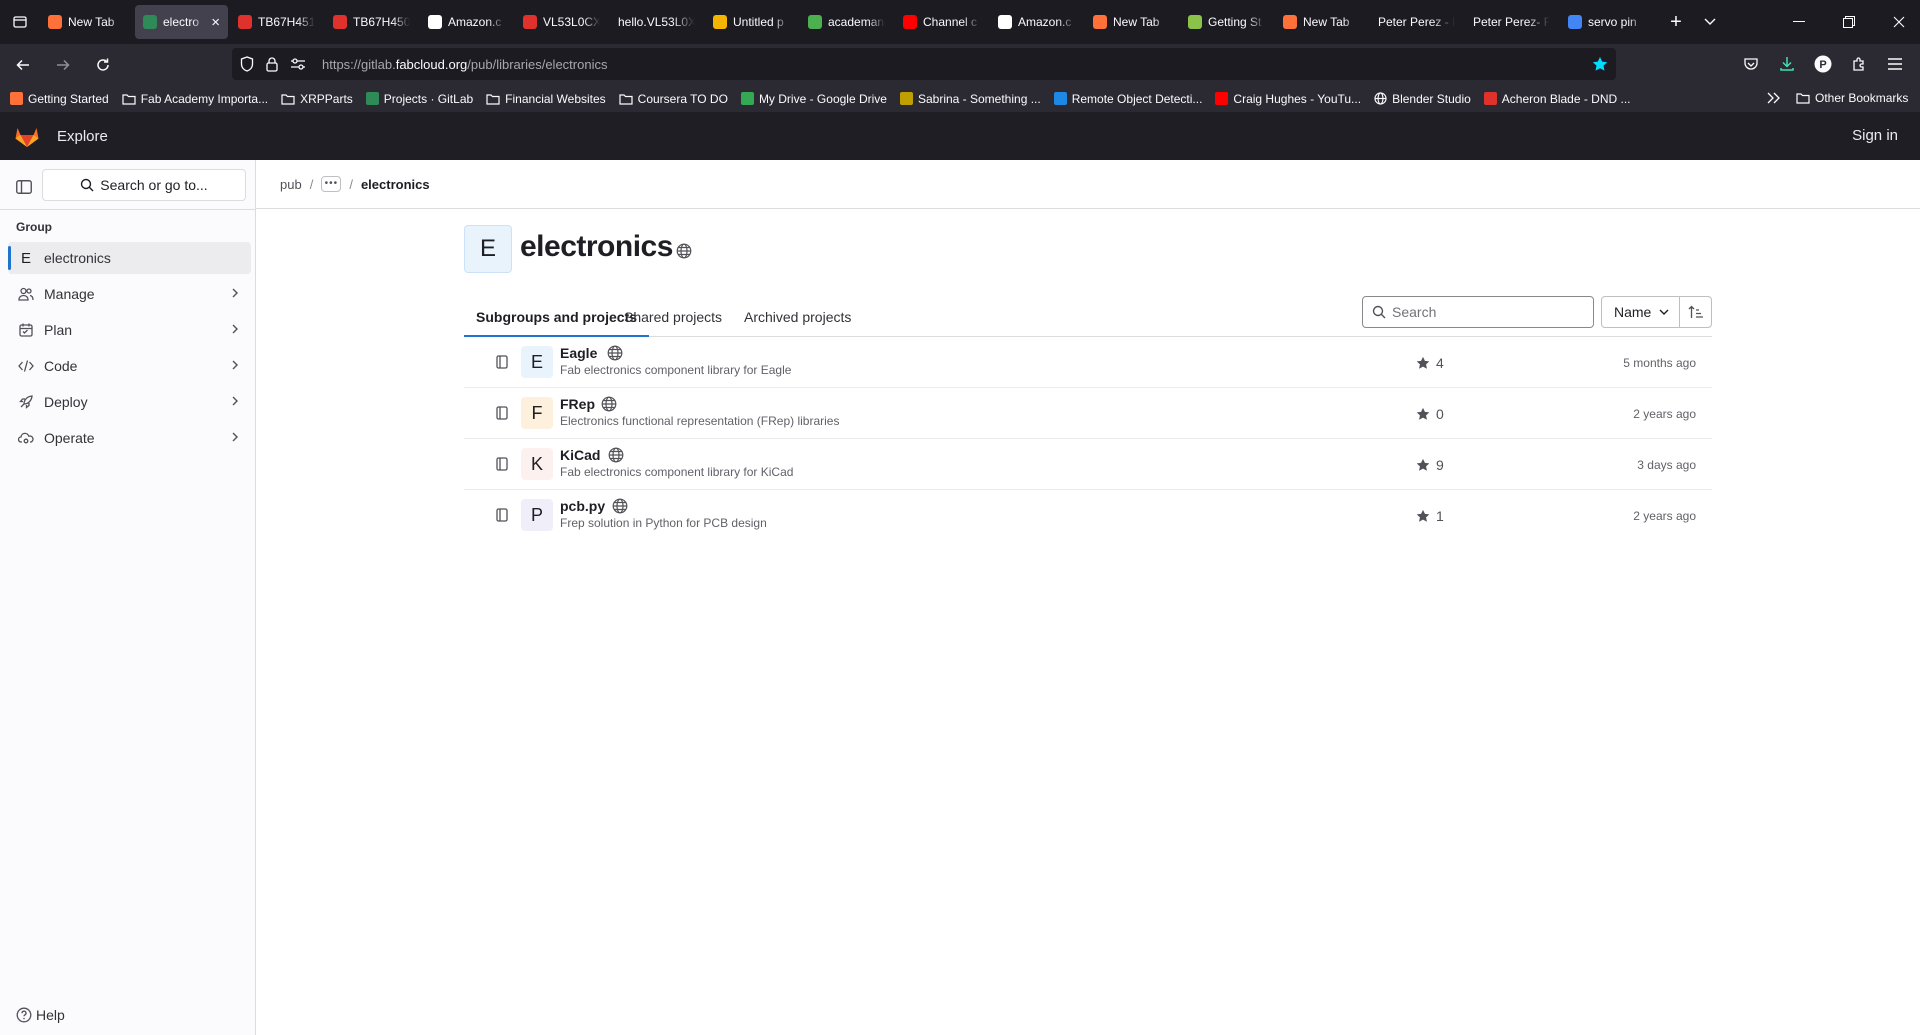 The image size is (1920, 1035). Describe the element at coordinates (82, 136) in the screenshot. I see `explore-link: Explore` at that location.